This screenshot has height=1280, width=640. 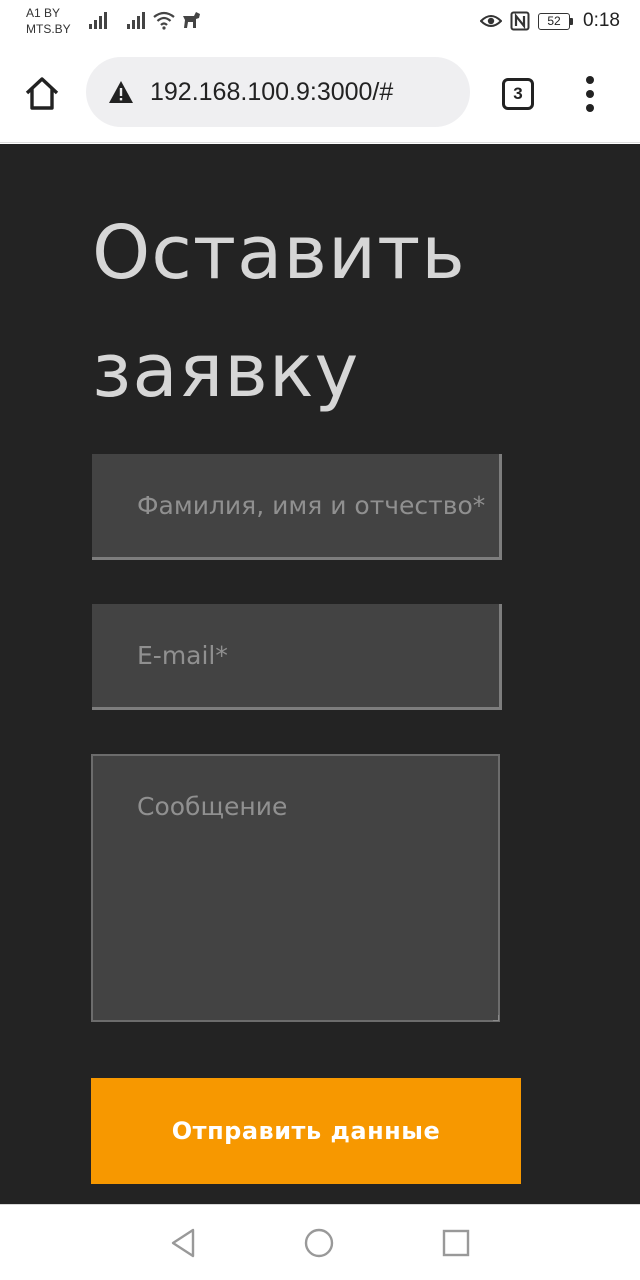 I want to click on battery-icon: 52, so click(x=556, y=21).